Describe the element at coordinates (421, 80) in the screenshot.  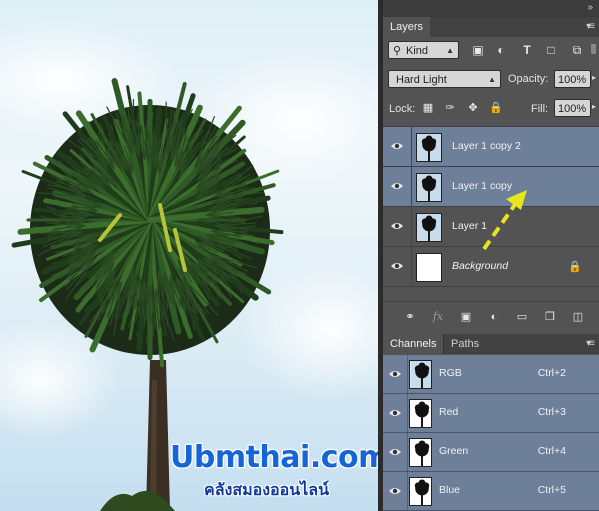
I see `blend-mode-value: Hard Light` at that location.